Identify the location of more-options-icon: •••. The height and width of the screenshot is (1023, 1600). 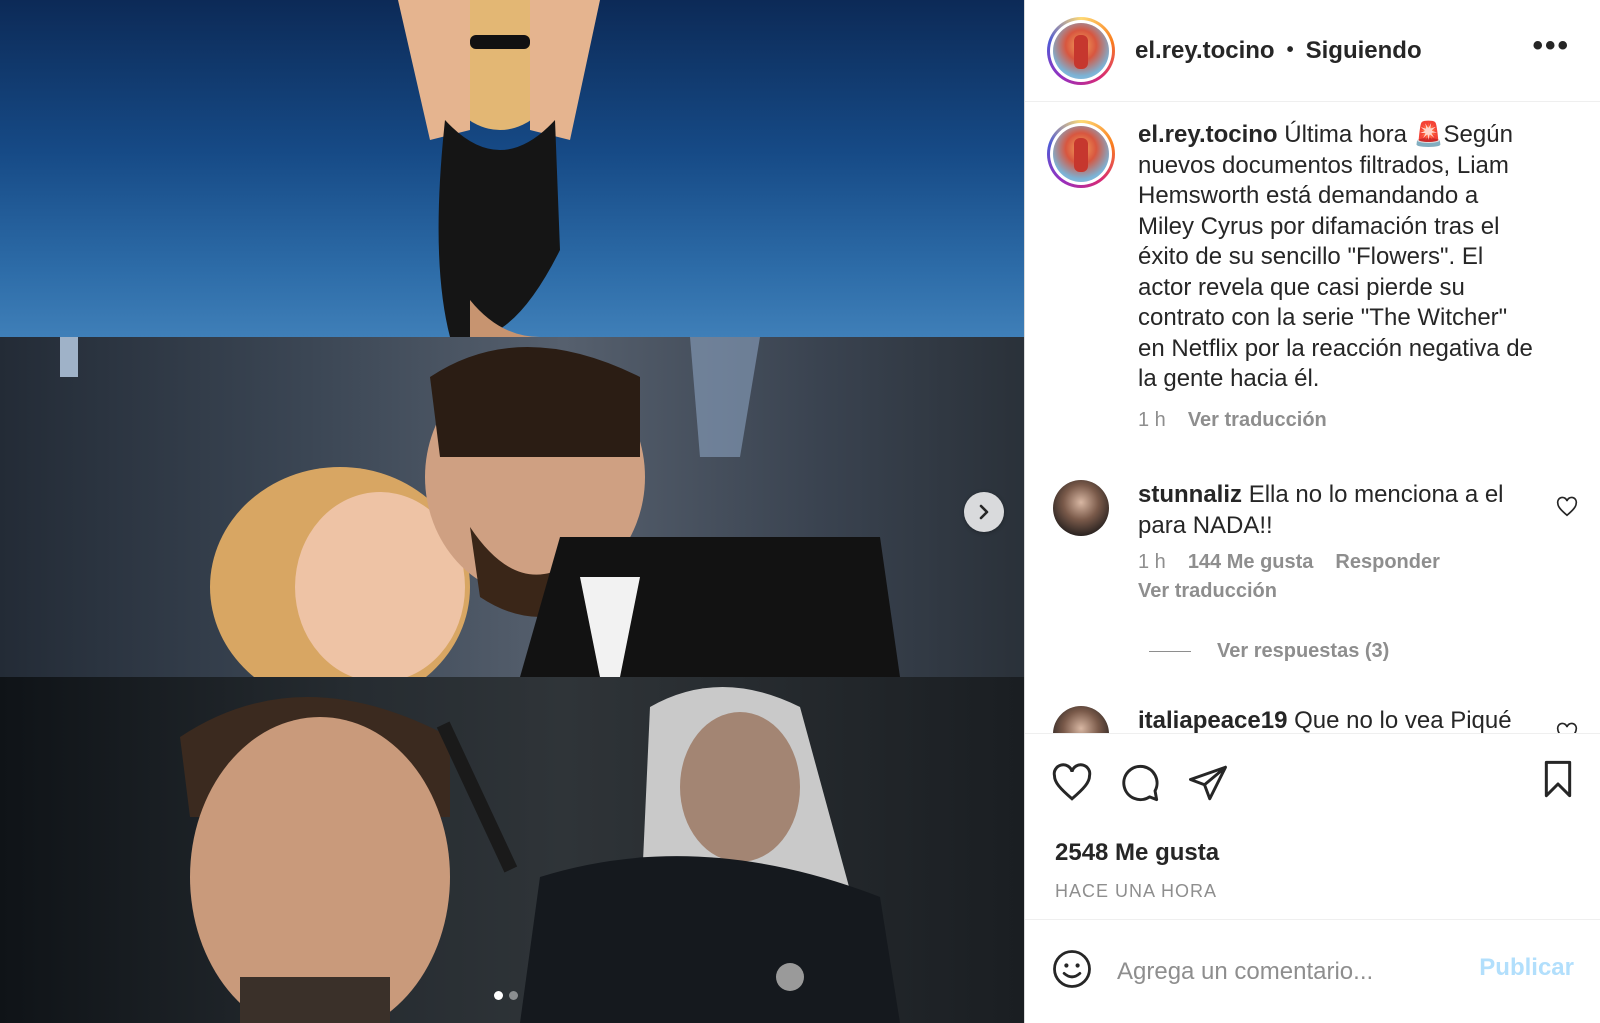
(1551, 46).